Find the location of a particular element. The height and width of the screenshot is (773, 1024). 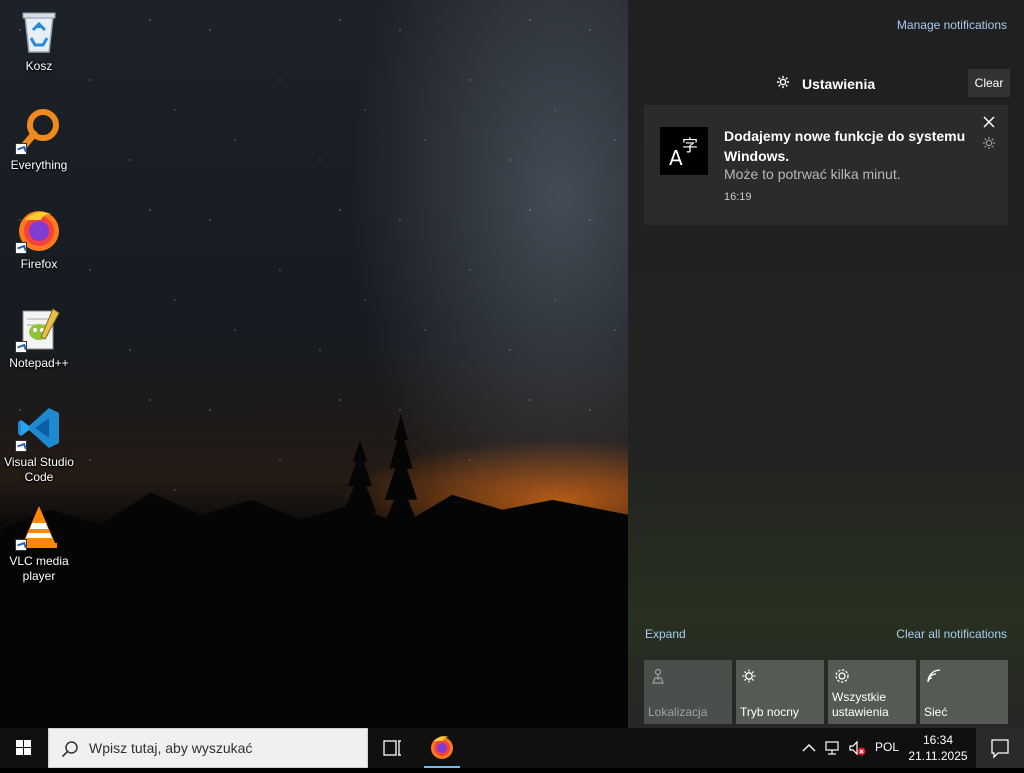

quick-action-location: Lokalizacja is located at coordinates (688, 692).